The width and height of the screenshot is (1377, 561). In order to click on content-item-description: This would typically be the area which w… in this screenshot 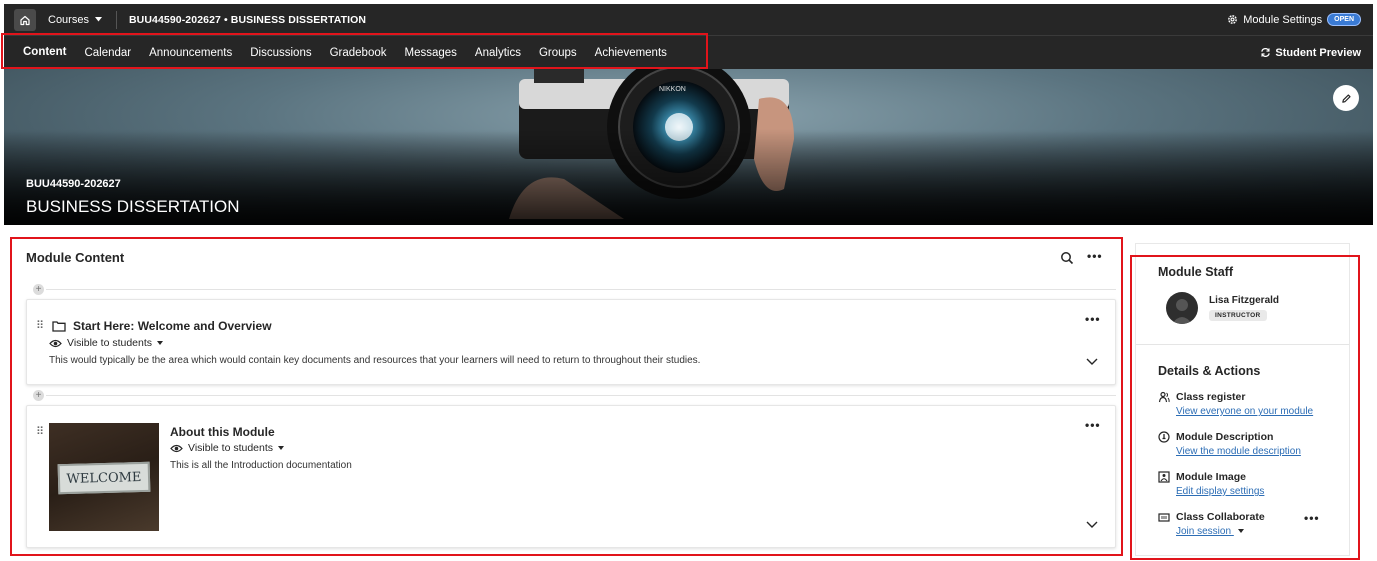, I will do `click(375, 360)`.